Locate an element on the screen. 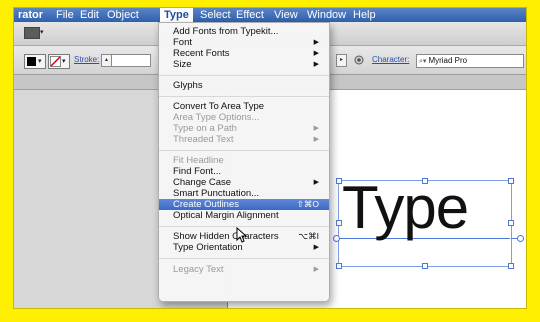 This screenshot has width=540, height=322. menu-edit: Edit is located at coordinates (89, 15).